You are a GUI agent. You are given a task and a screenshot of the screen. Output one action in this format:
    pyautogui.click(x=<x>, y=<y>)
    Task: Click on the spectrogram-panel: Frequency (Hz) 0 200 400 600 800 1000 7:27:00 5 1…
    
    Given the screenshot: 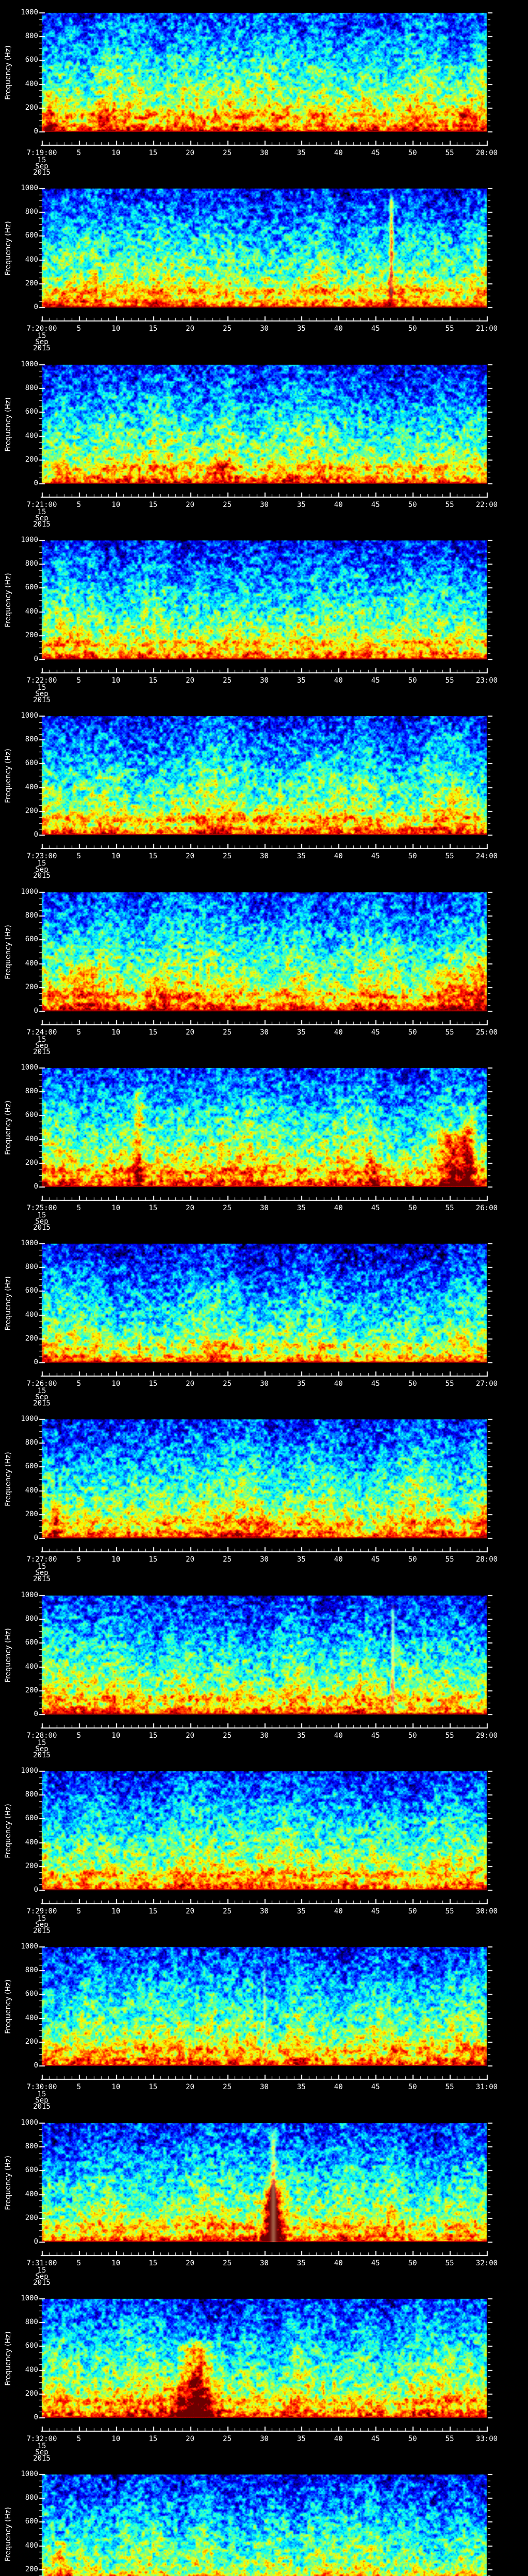 What is the action you would take?
    pyautogui.click(x=264, y=1494)
    